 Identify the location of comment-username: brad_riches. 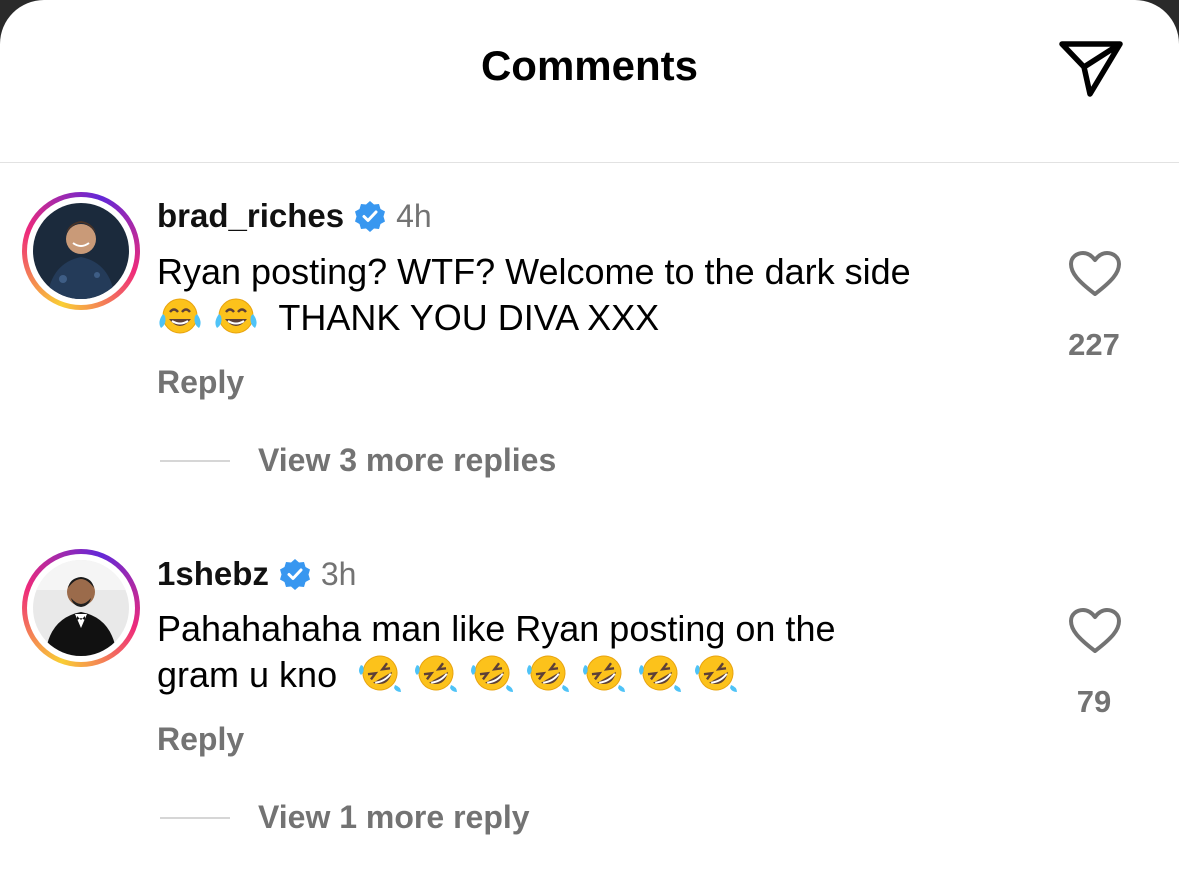
(250, 216).